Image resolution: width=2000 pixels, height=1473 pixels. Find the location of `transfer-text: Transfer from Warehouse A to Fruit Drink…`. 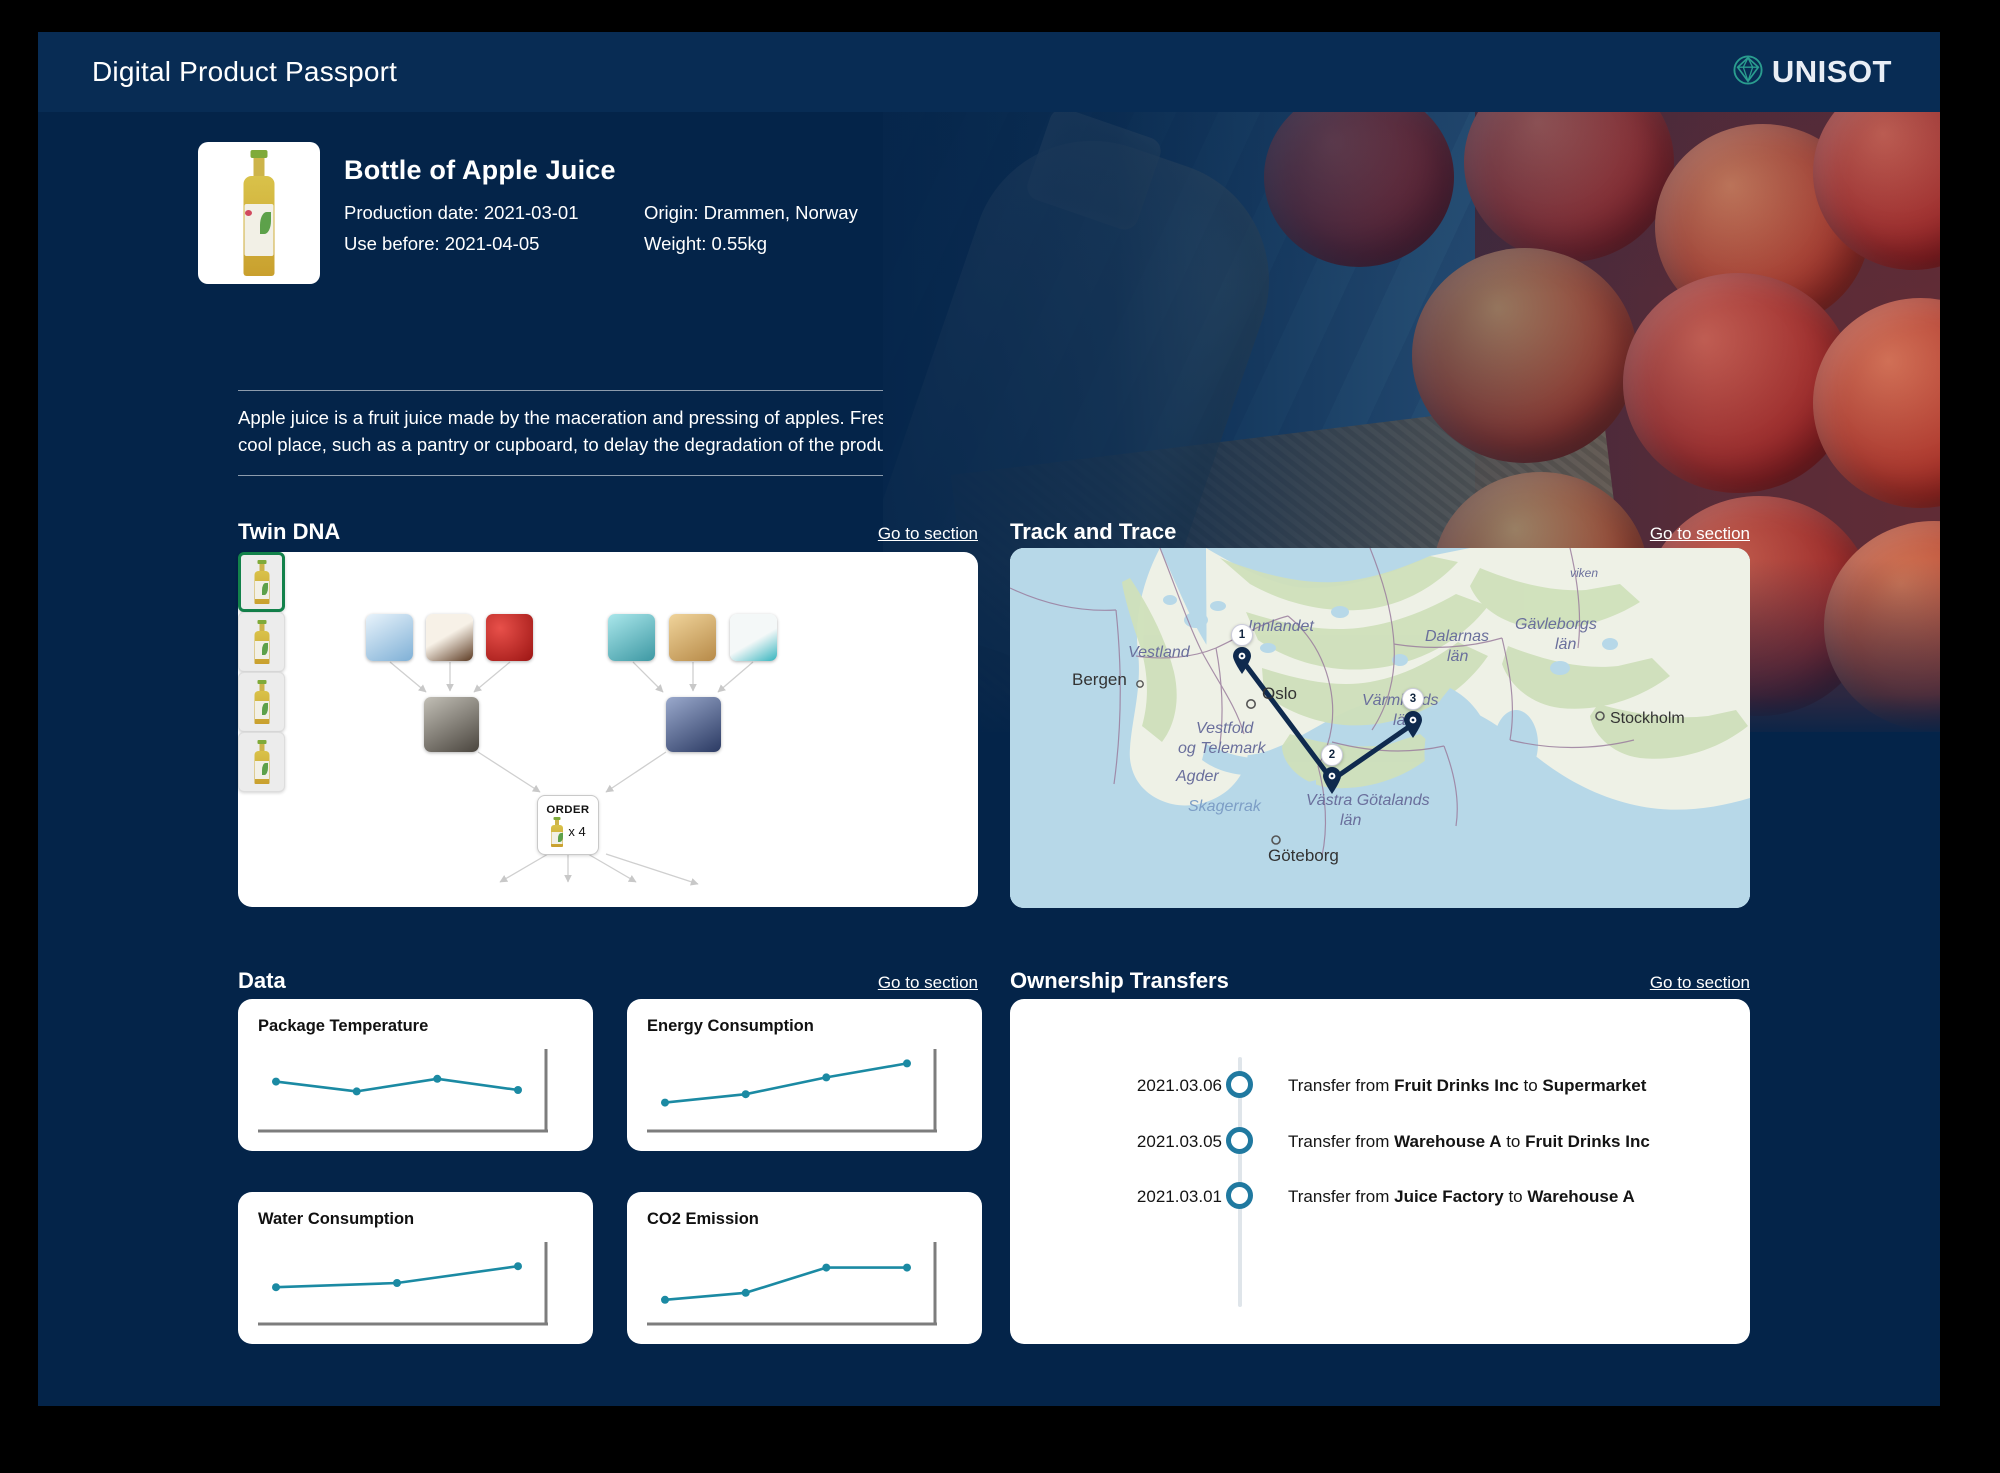

transfer-text: Transfer from Warehouse A to Fruit Drink… is located at coordinates (1469, 1142).